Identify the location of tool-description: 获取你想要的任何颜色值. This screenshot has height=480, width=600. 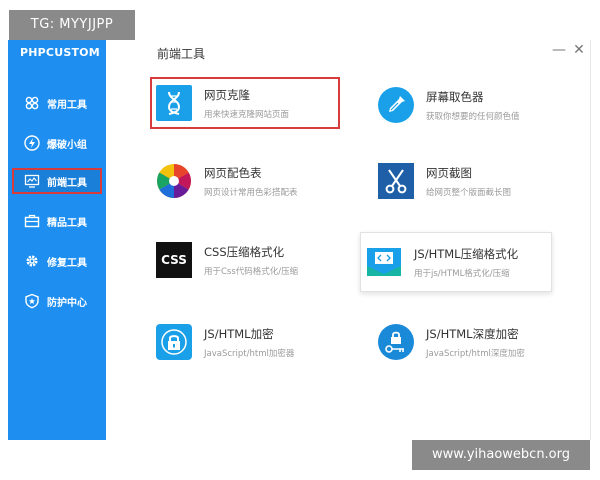
(473, 116).